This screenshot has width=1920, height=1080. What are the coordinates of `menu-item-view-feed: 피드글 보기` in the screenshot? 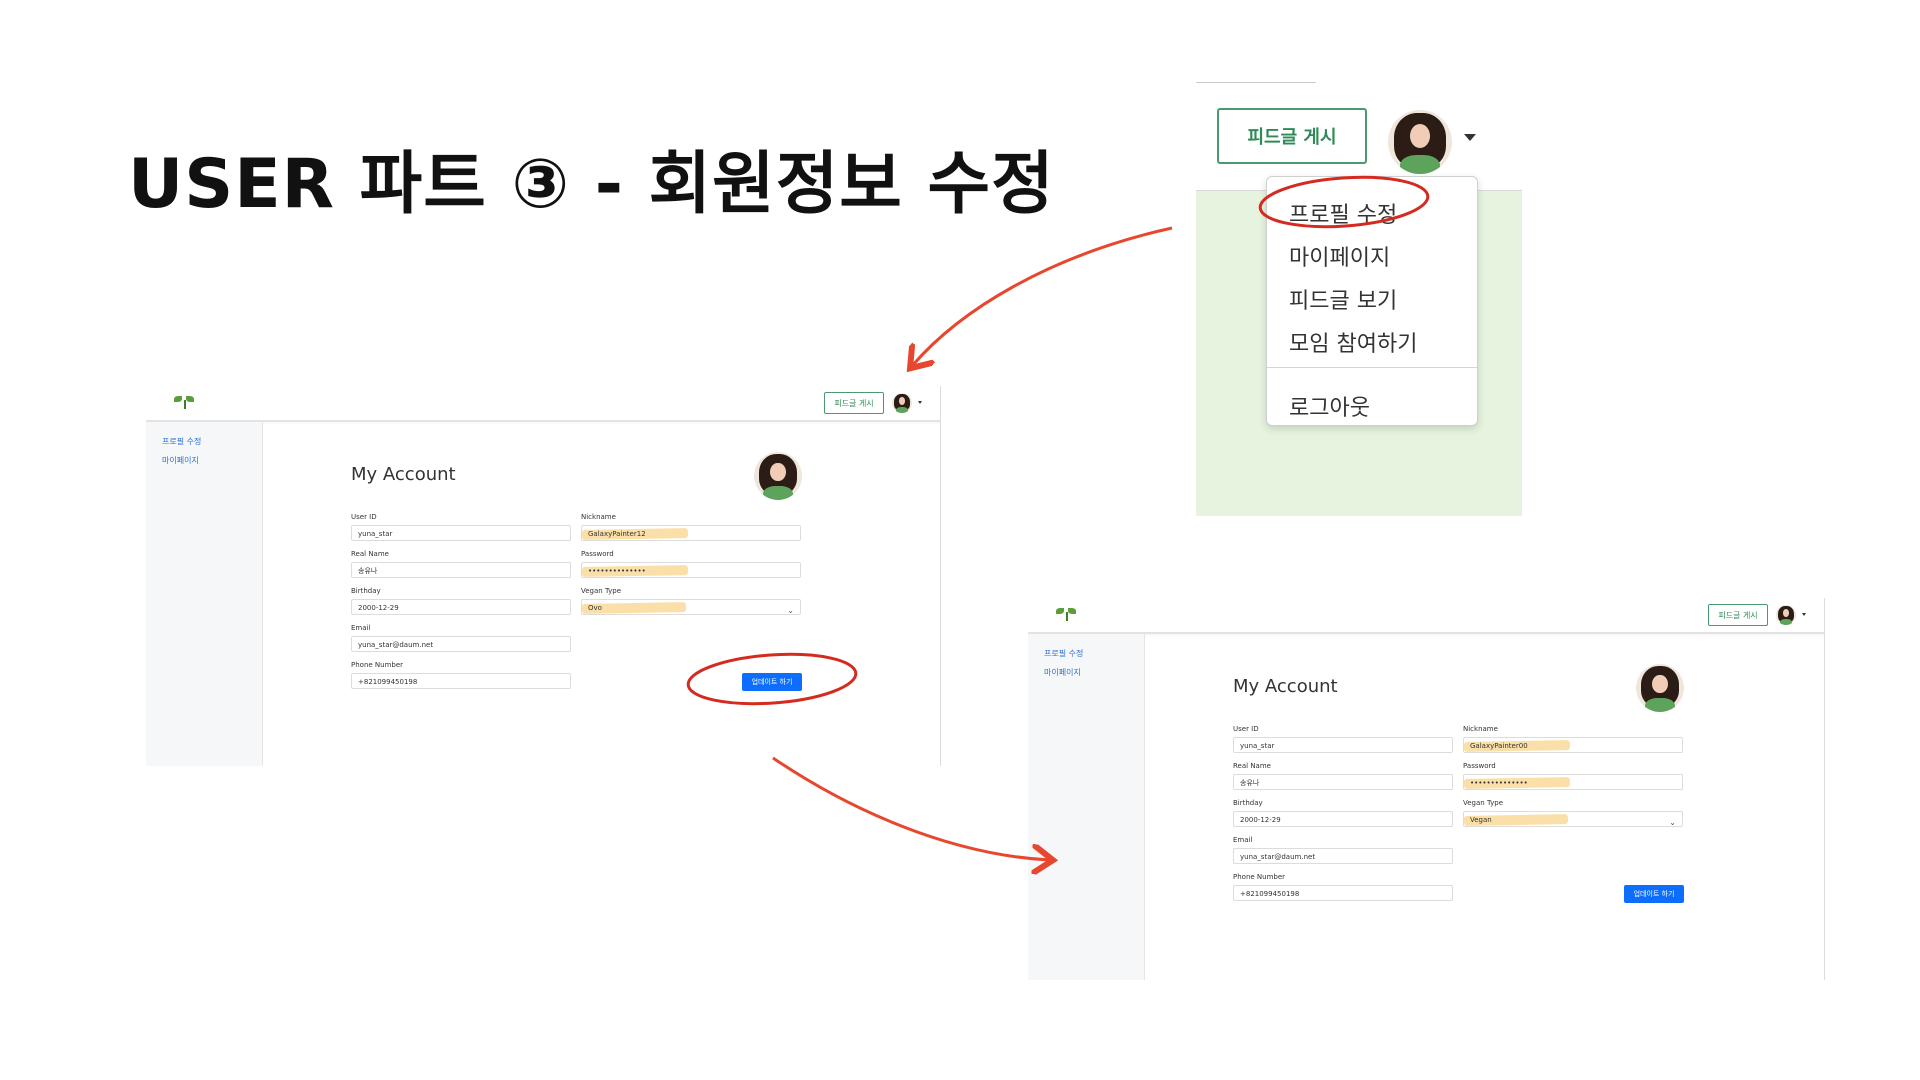 It's located at (1343, 299).